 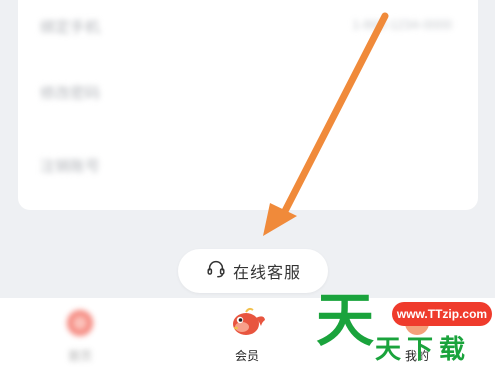 I want to click on settings-row-label: 修改密码, so click(x=70, y=93).